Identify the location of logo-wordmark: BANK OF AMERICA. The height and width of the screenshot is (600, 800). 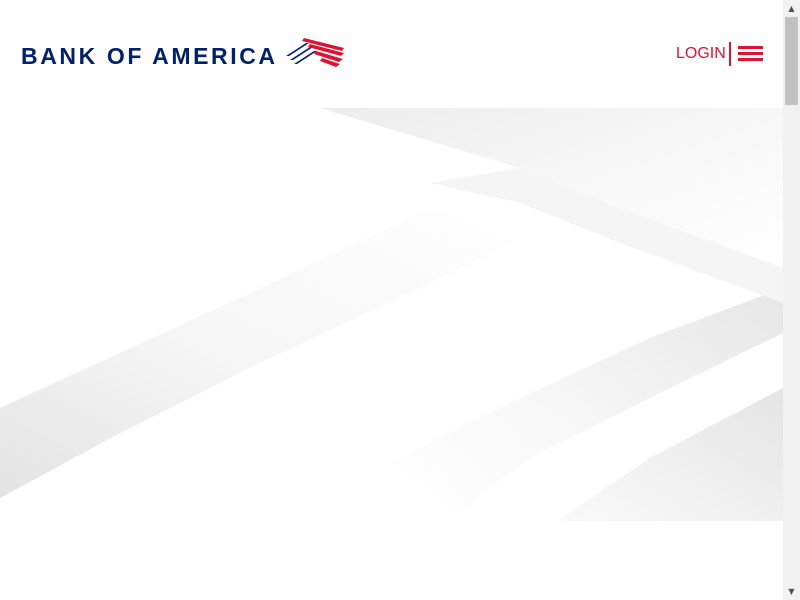
(149, 56).